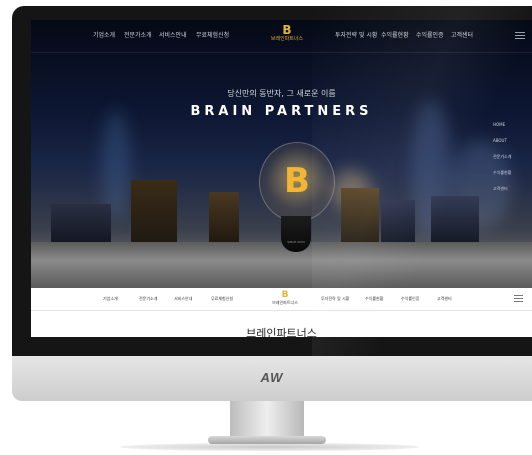 This screenshot has height=455, width=532. Describe the element at coordinates (281, 111) in the screenshot. I see `hero-brand: BRAIN PARTNERS` at that location.